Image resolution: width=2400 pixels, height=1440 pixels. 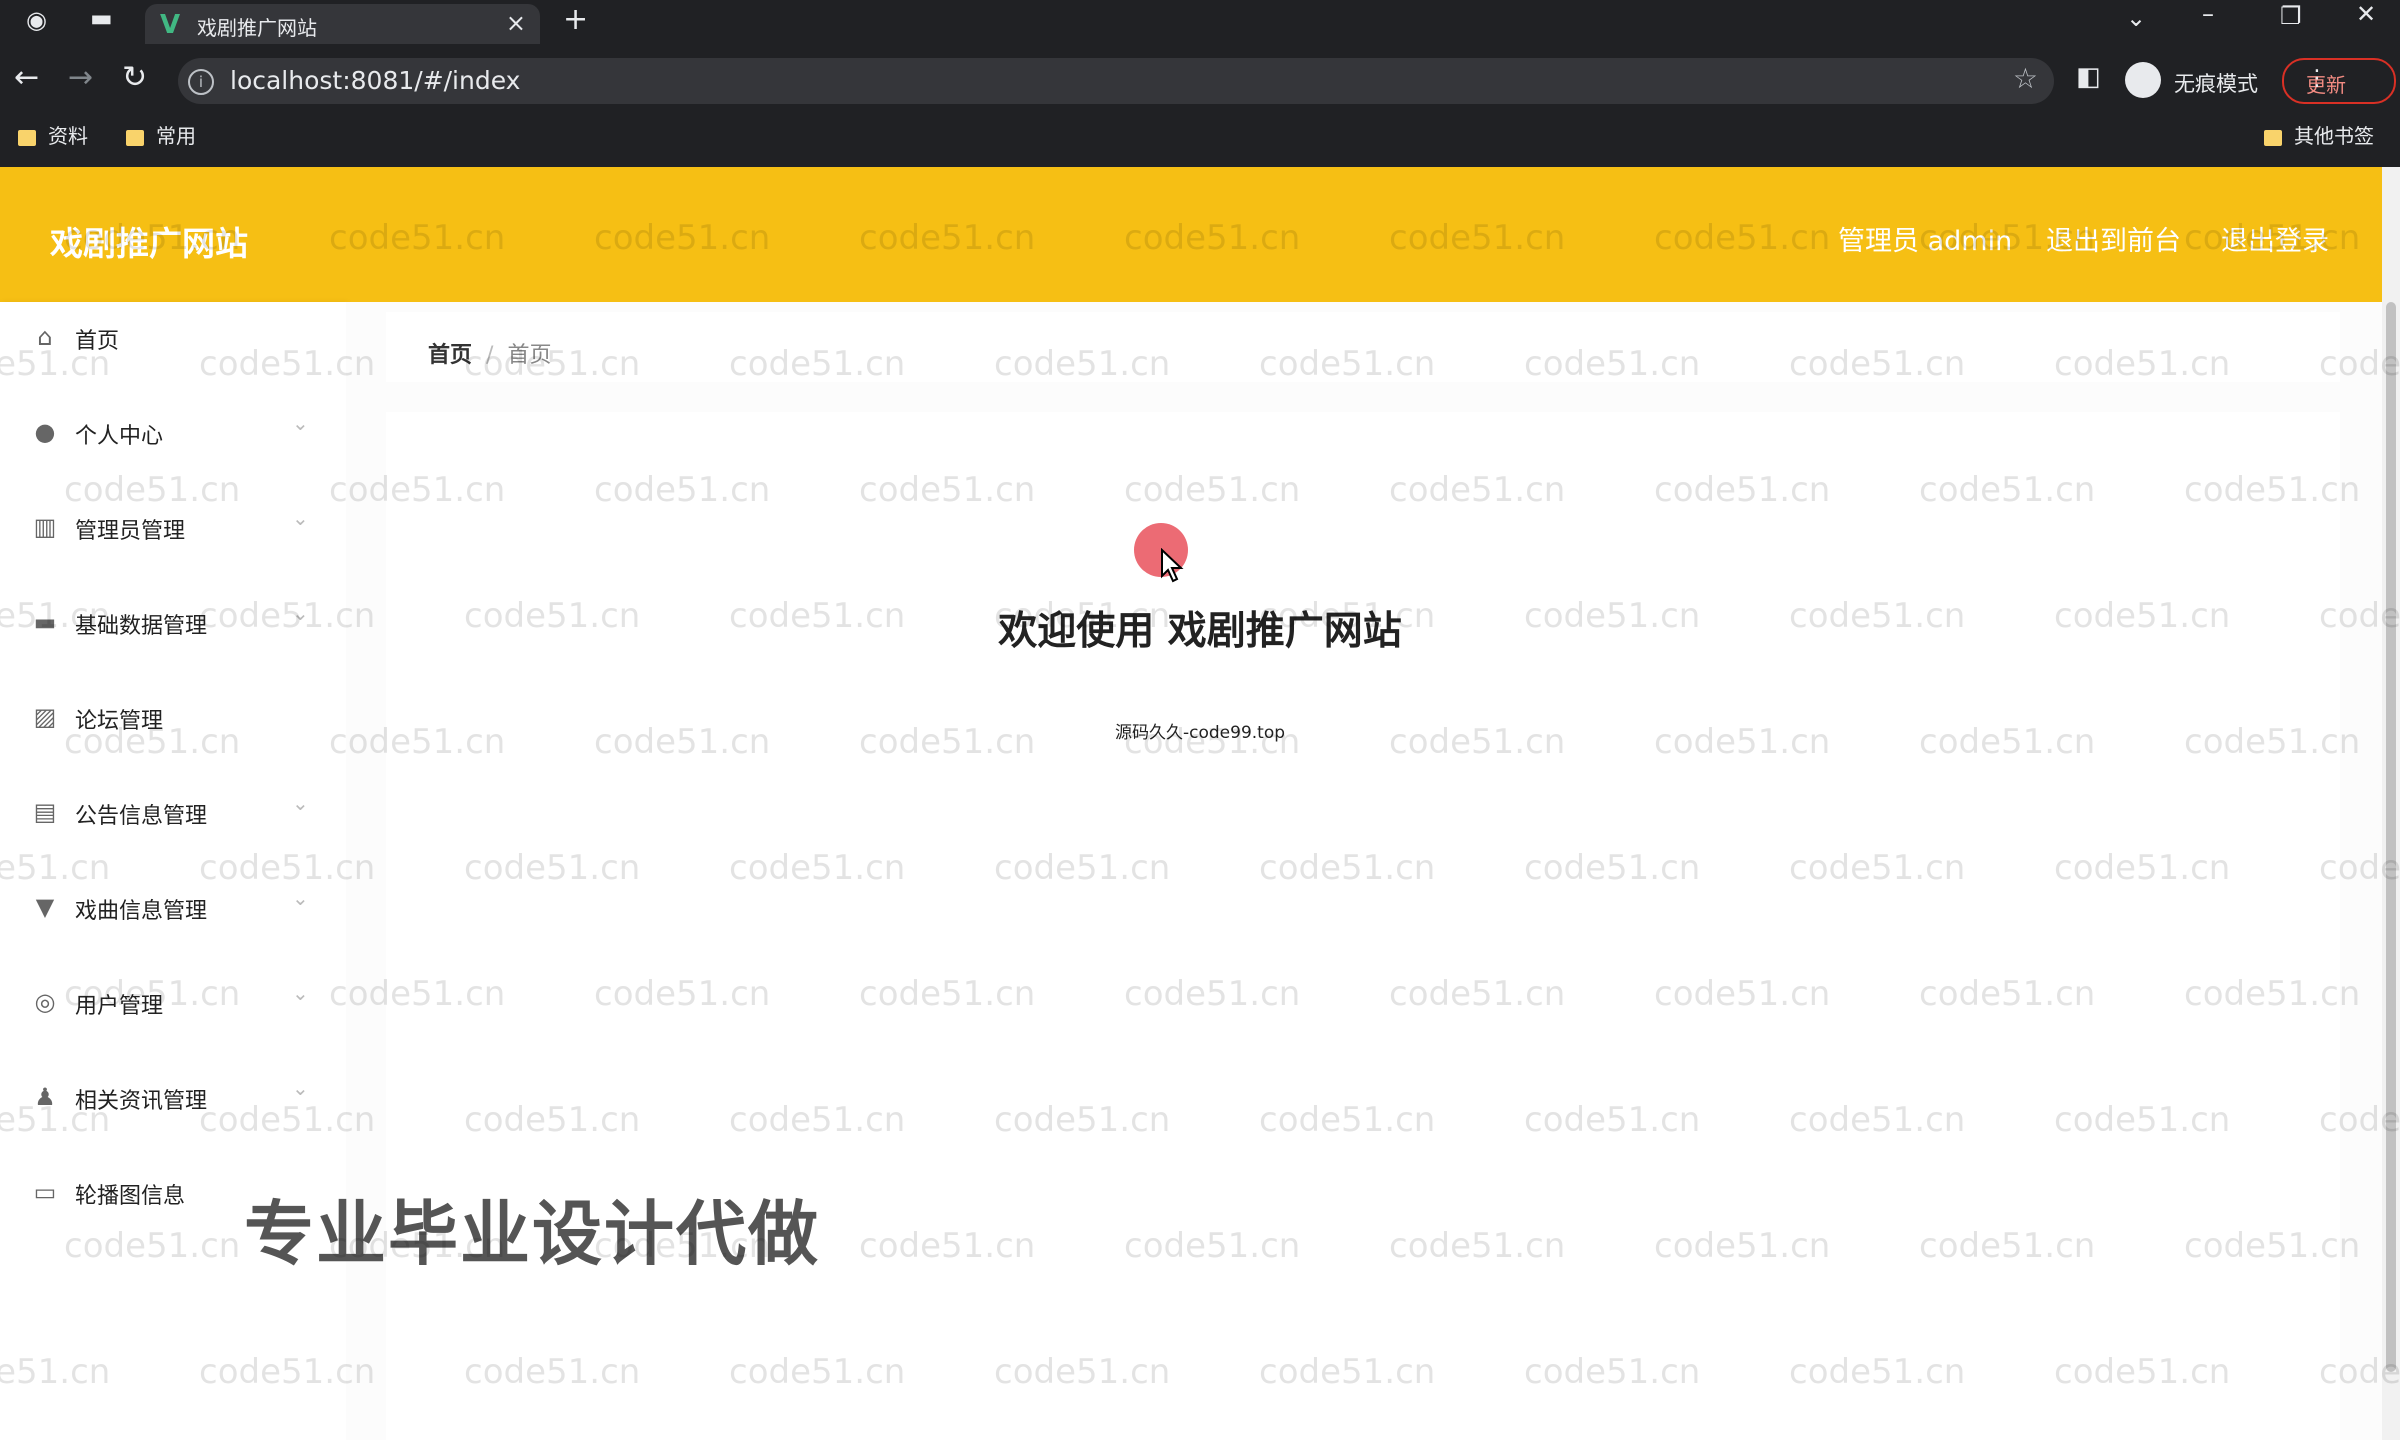 What do you see at coordinates (130, 531) in the screenshot?
I see `sidebar-item-label: 管理员管理` at bounding box center [130, 531].